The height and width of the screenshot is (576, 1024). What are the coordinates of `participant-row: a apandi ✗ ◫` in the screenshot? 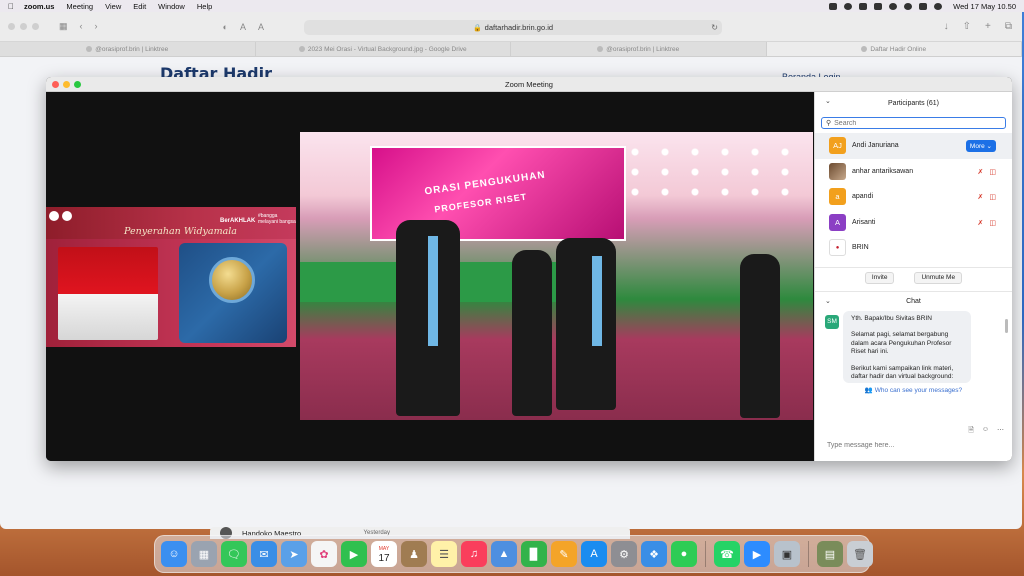 It's located at (913, 197).